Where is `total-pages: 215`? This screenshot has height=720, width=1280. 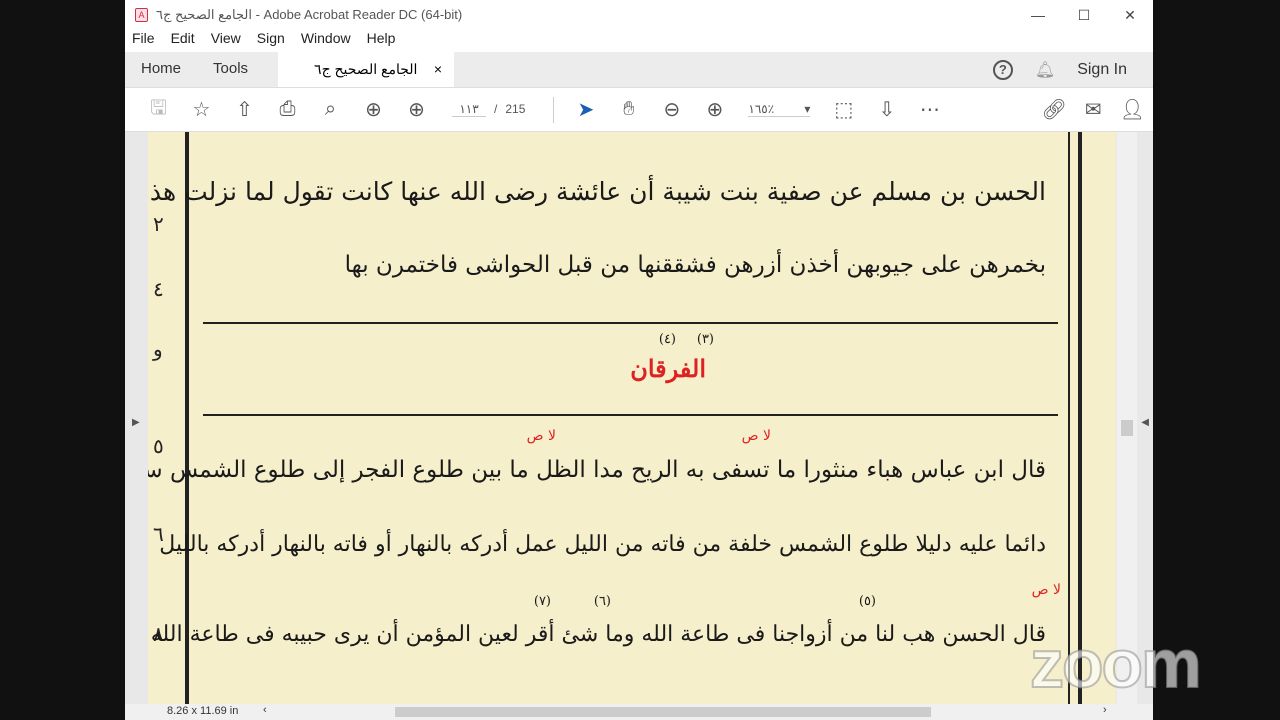
total-pages: 215 is located at coordinates (515, 109).